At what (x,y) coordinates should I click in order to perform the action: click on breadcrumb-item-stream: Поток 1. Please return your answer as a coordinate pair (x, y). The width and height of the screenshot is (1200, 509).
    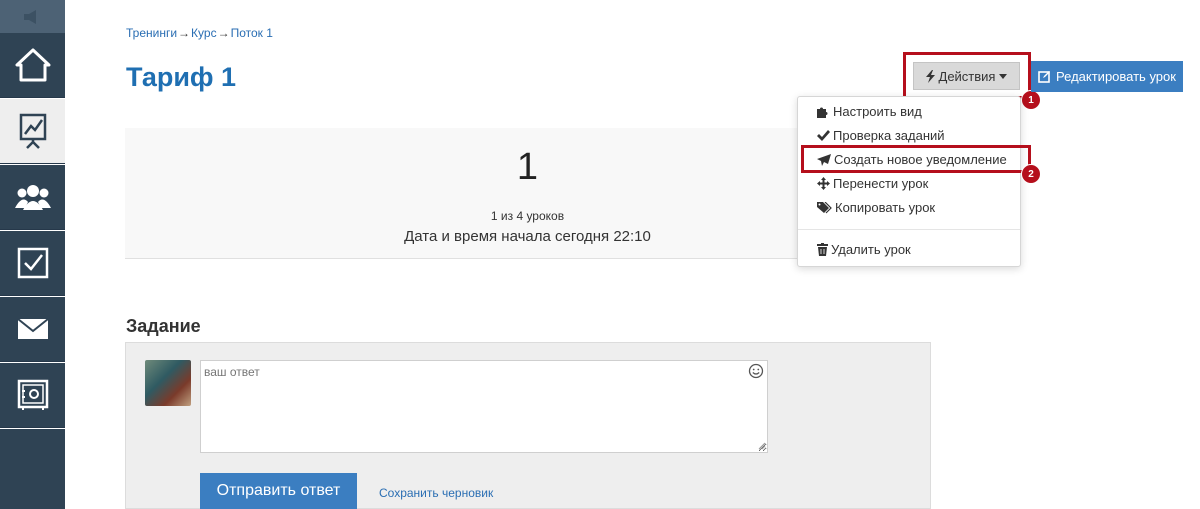
    Looking at the image, I should click on (252, 33).